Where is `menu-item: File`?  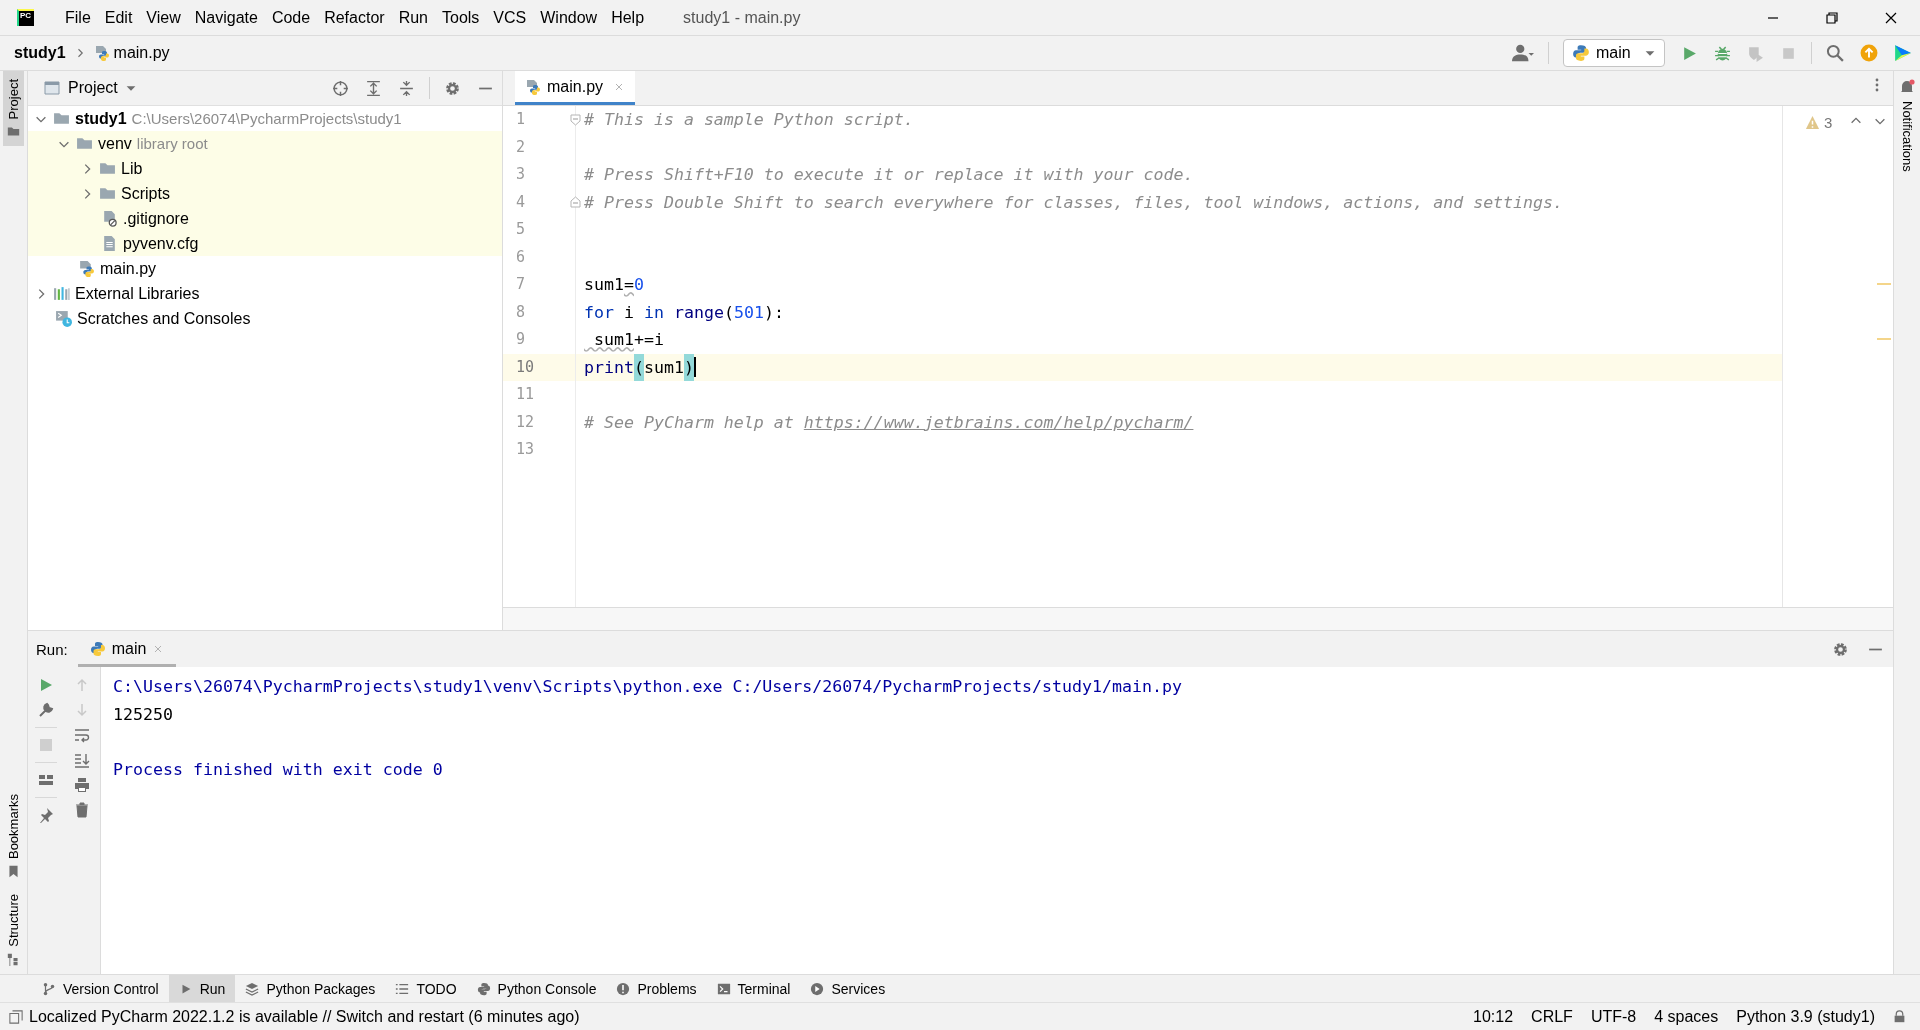 menu-item: File is located at coordinates (78, 17).